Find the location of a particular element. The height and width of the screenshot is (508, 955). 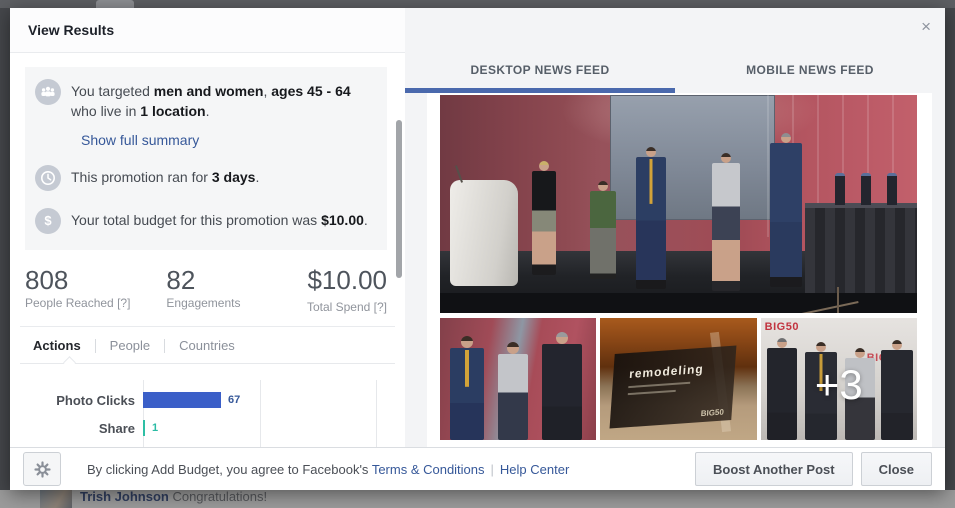

duration-text: This promotion ran for 3 days. is located at coordinates (165, 176).